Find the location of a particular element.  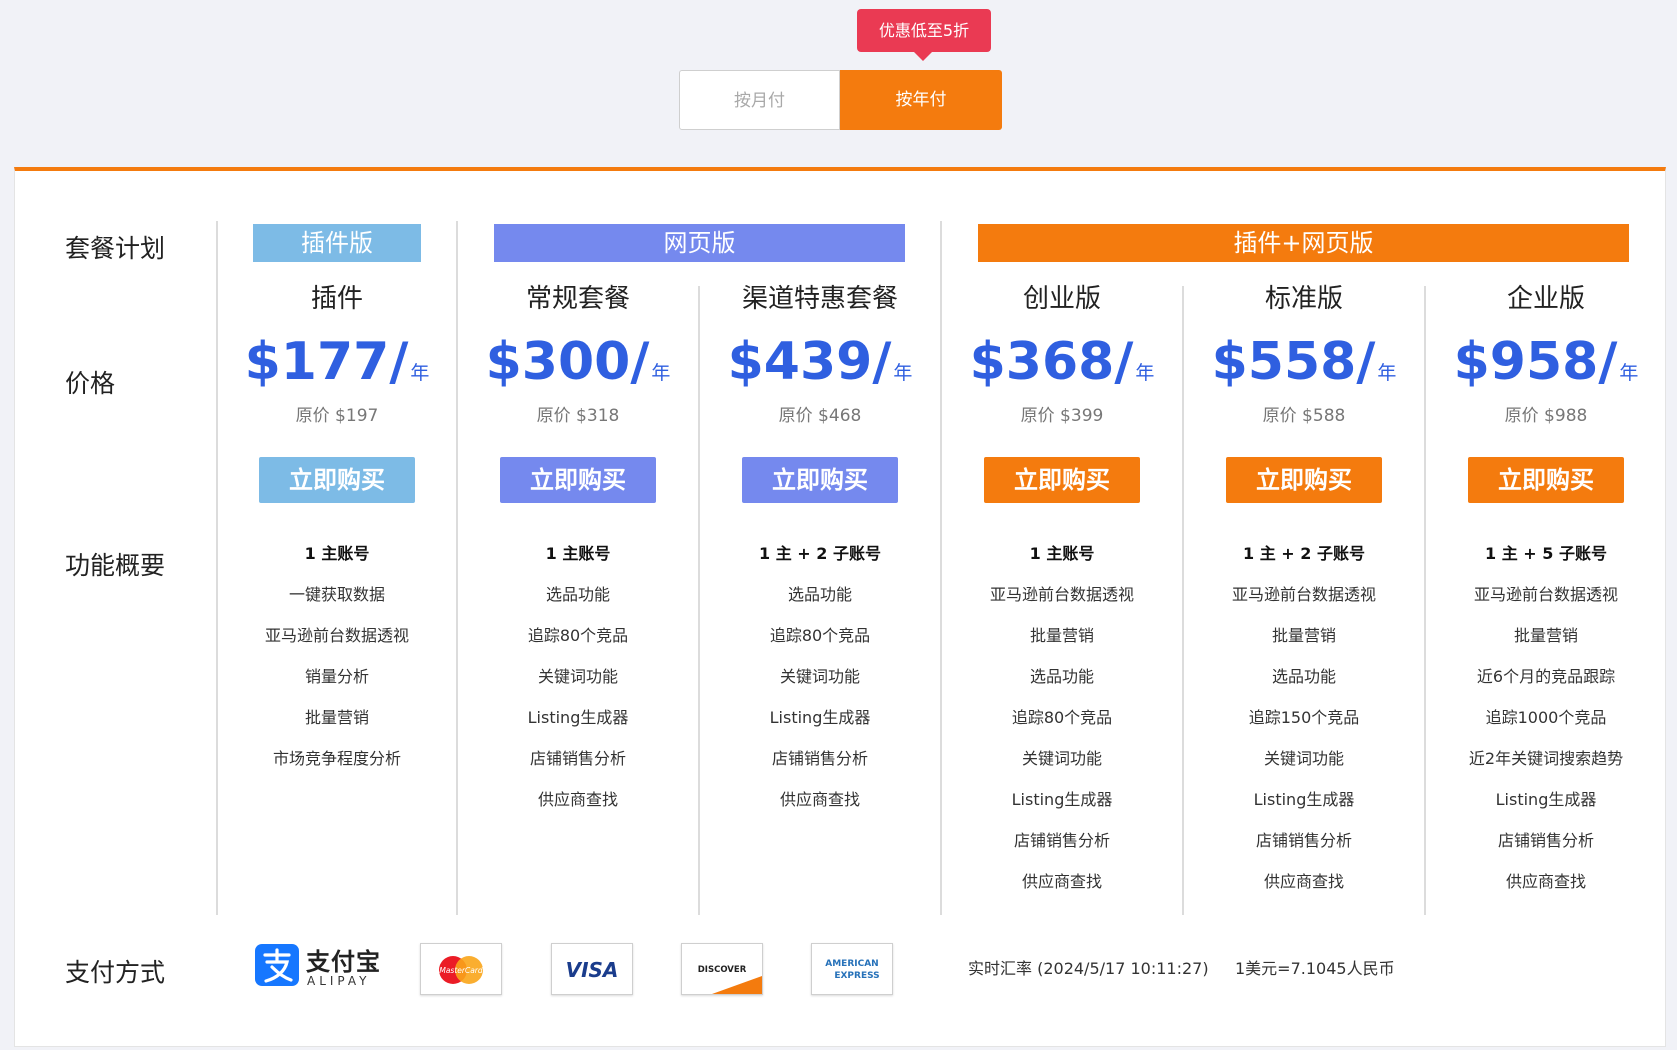

plan-name: 创业版 is located at coordinates (1061, 299).